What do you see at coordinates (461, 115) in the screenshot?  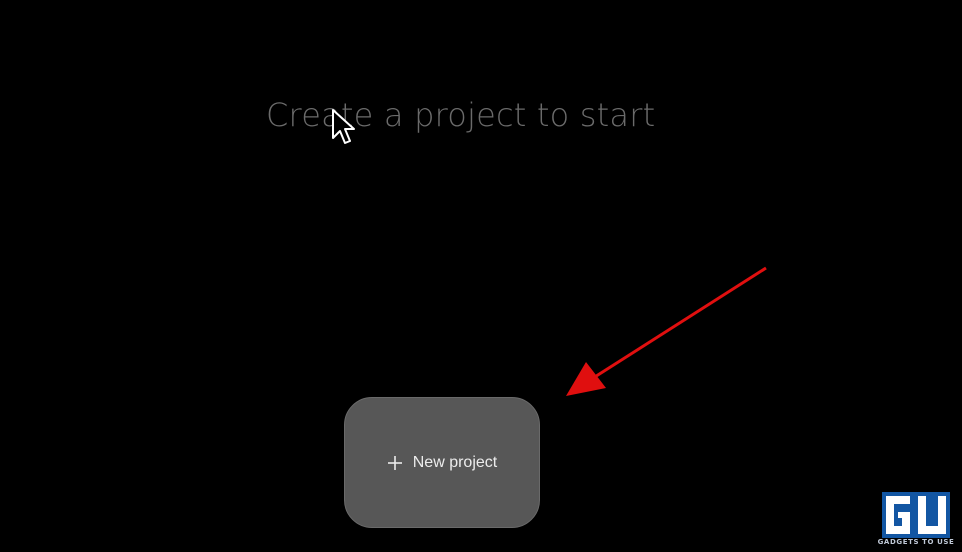 I see `empty-state-headline: Create a project to start` at bounding box center [461, 115].